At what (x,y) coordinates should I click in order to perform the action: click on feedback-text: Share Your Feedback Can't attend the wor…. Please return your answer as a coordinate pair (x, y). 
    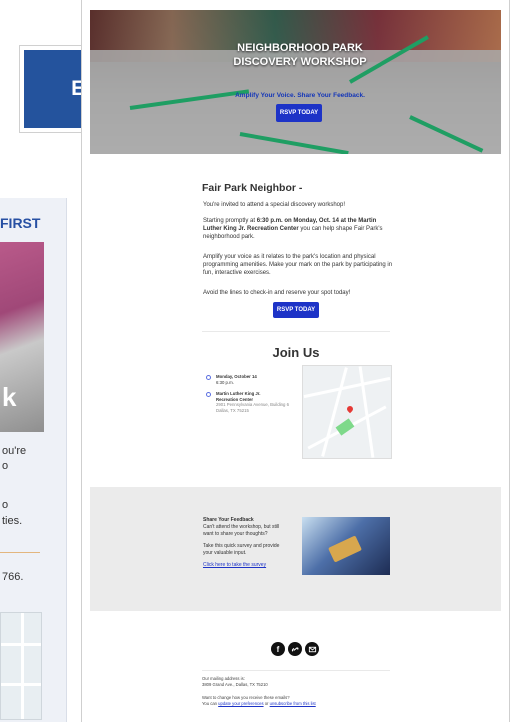
    Looking at the image, I should click on (250, 543).